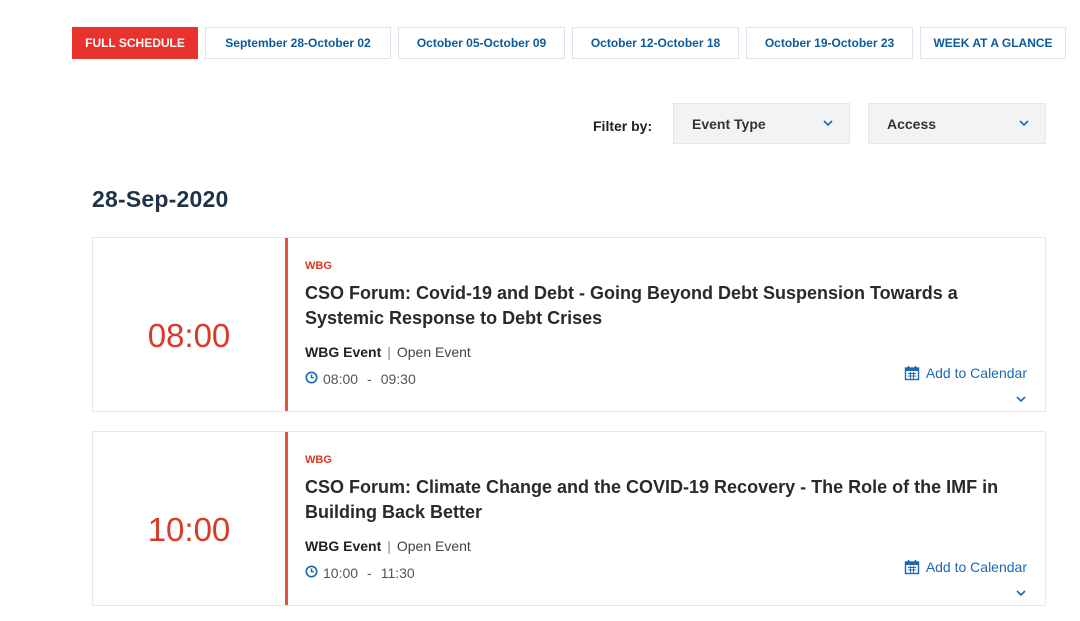 The width and height of the screenshot is (1080, 621). What do you see at coordinates (655, 43) in the screenshot?
I see `tab-october-12-october-18: October 12-October 18` at bounding box center [655, 43].